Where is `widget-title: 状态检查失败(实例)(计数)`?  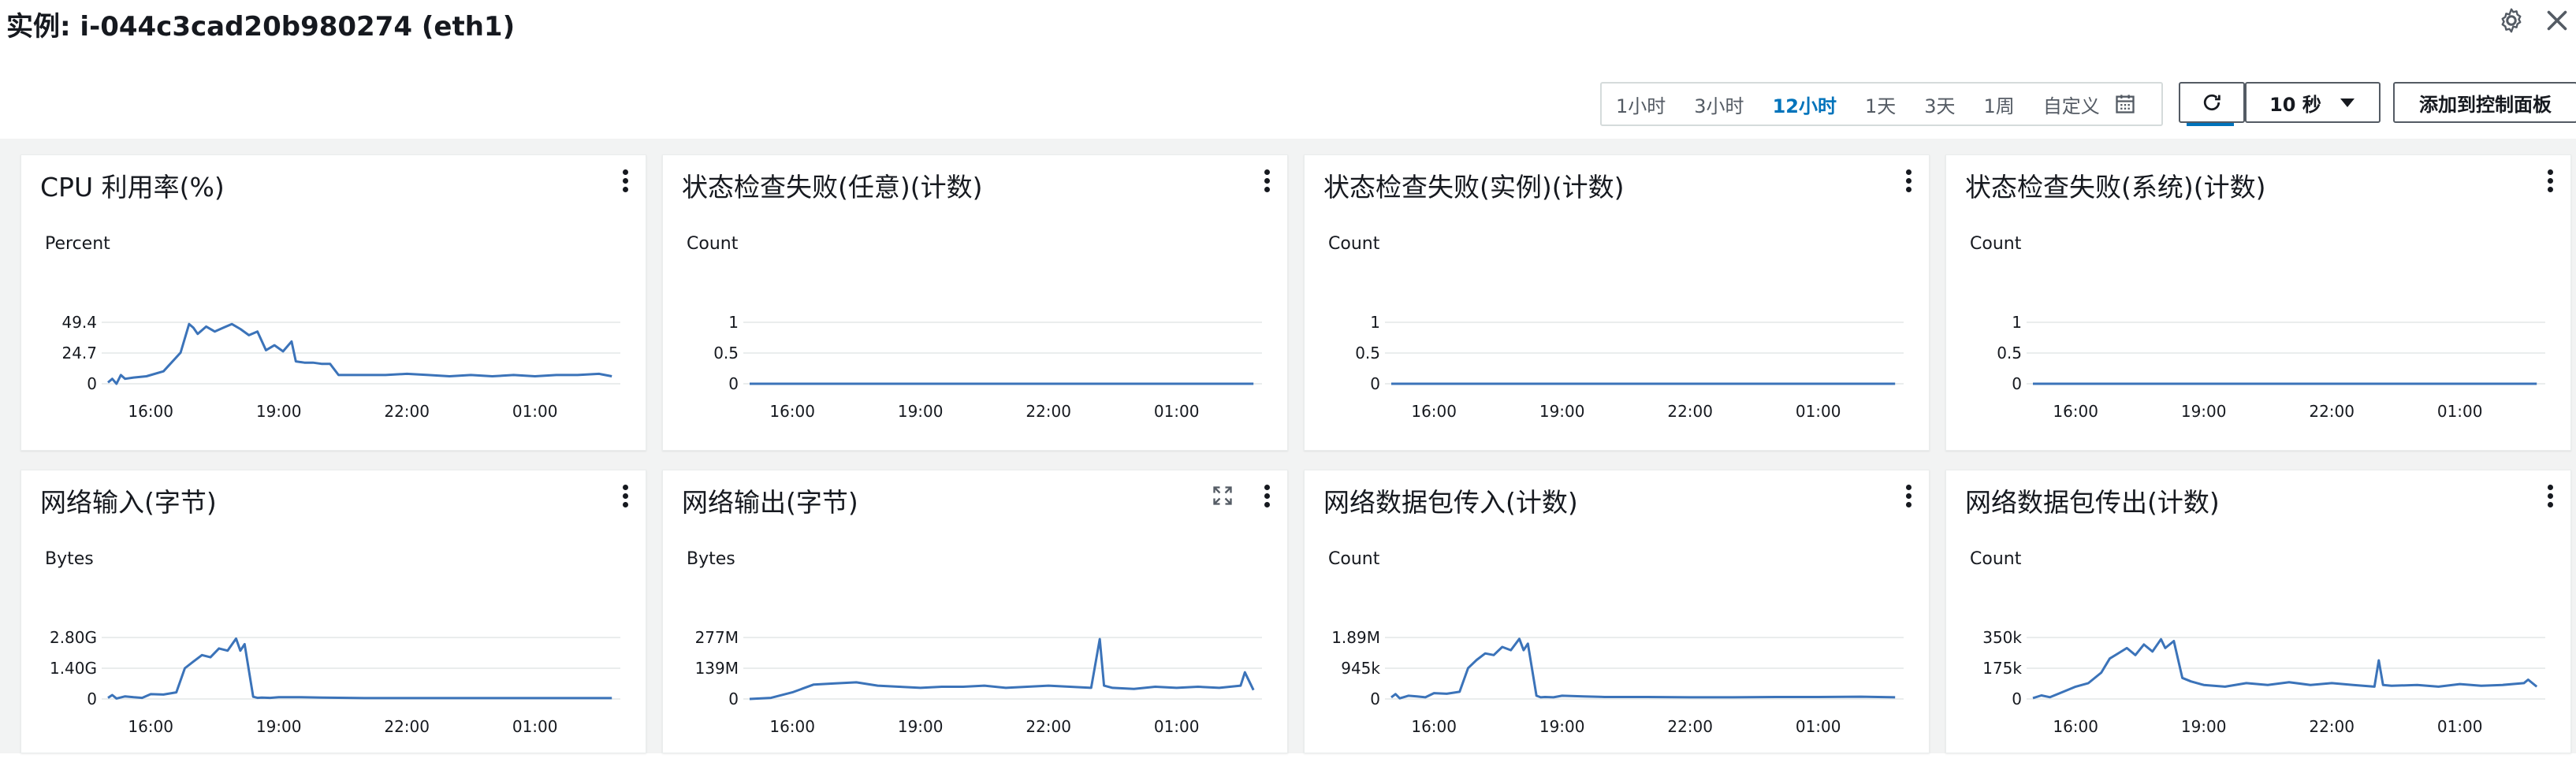 widget-title: 状态检查失败(实例)(计数) is located at coordinates (1474, 187).